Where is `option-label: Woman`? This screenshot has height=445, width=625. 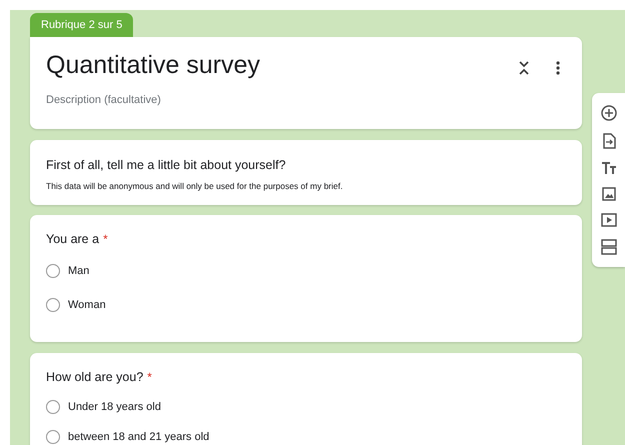
option-label: Woman is located at coordinates (87, 305).